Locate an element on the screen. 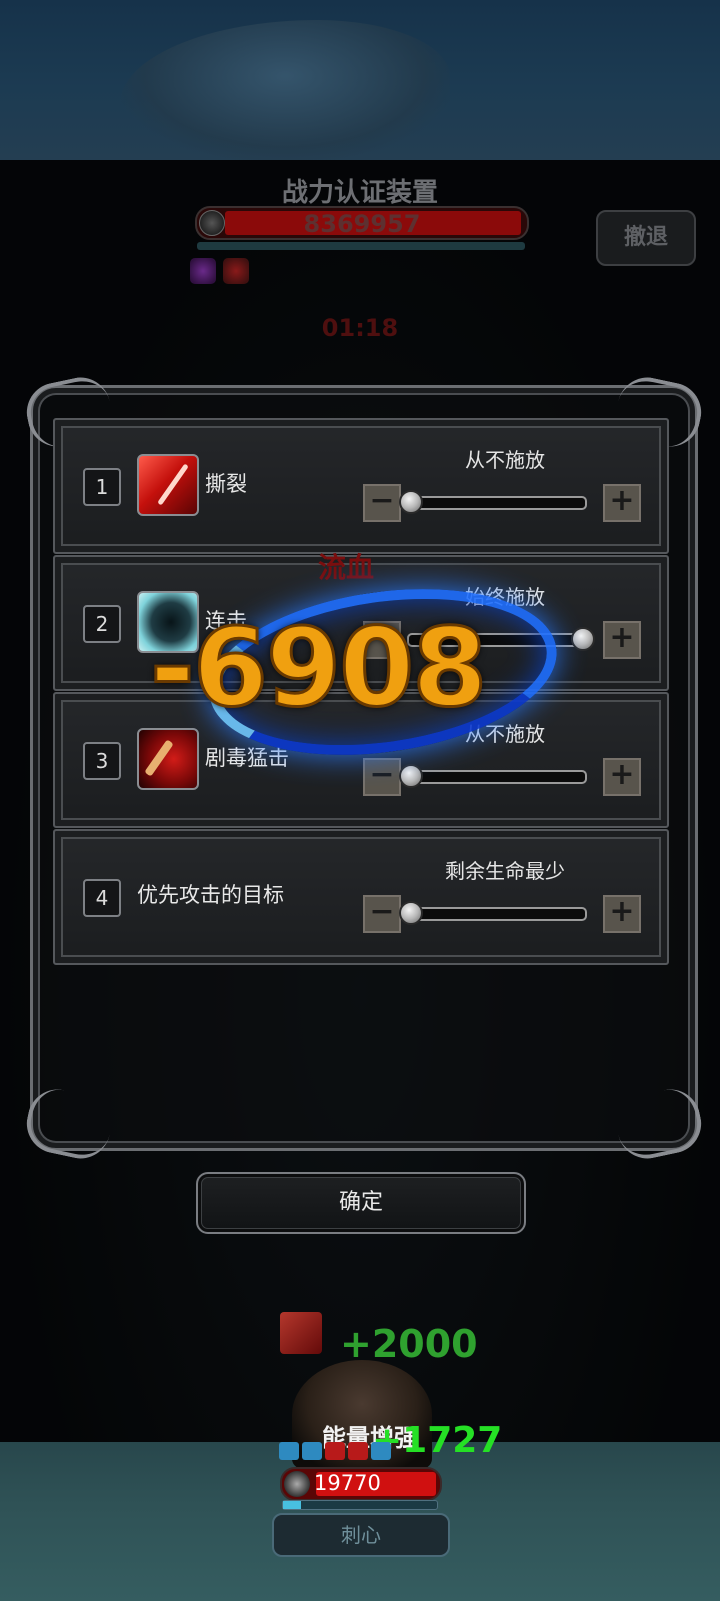 The image size is (720, 1601). boss-hp-value: 8369957 is located at coordinates (362, 224).